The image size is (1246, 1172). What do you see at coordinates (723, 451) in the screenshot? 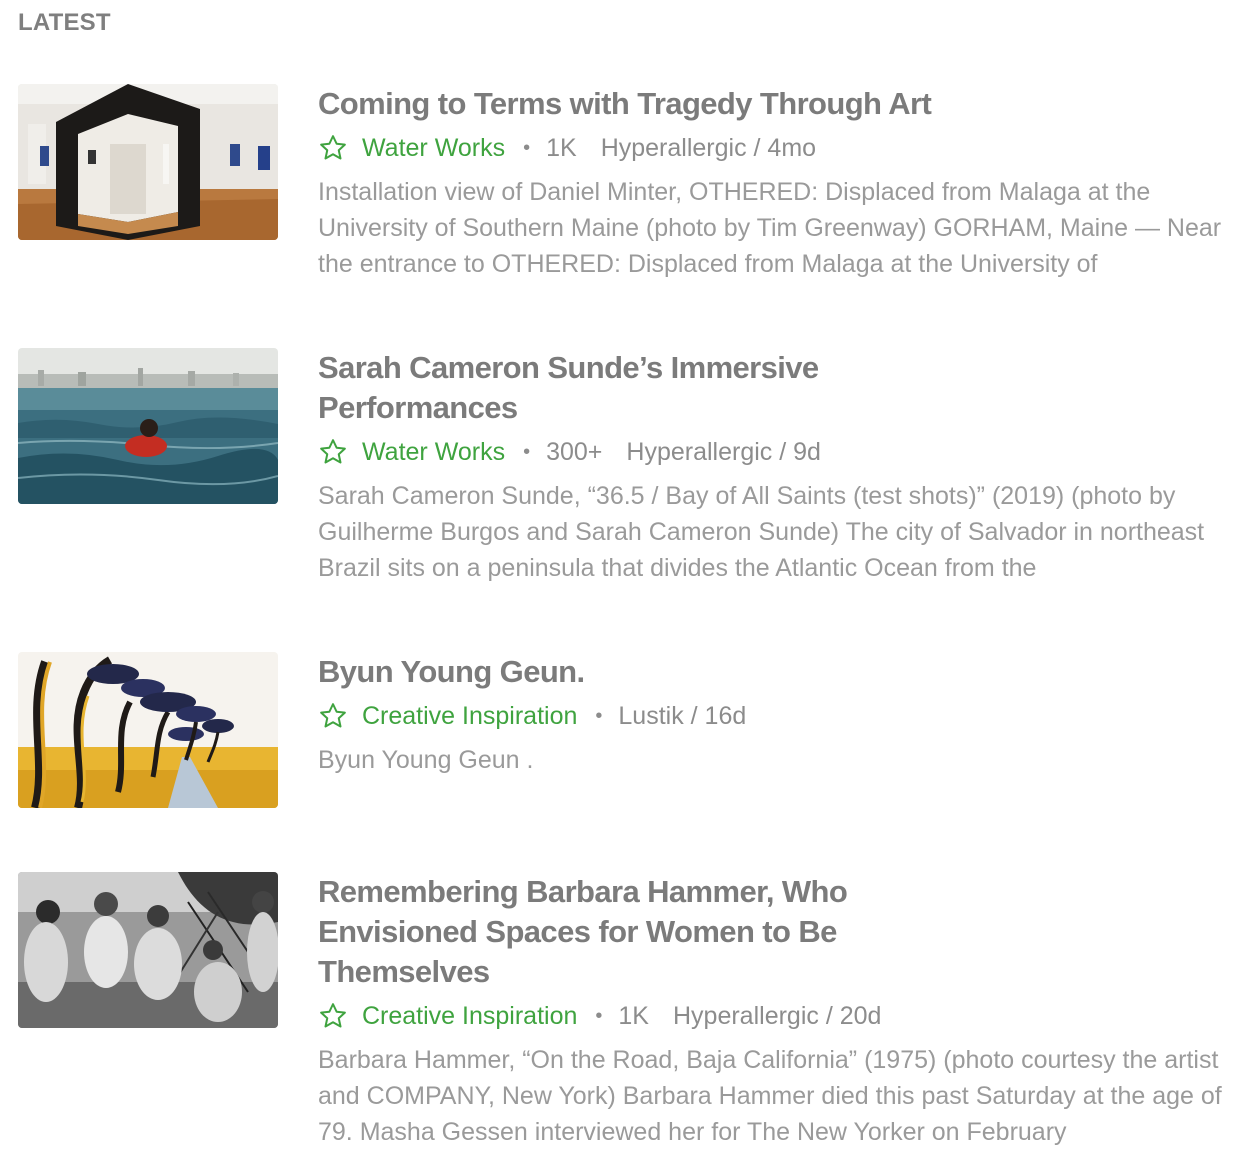
I see `source-age: Hyperallergic / 9d` at bounding box center [723, 451].